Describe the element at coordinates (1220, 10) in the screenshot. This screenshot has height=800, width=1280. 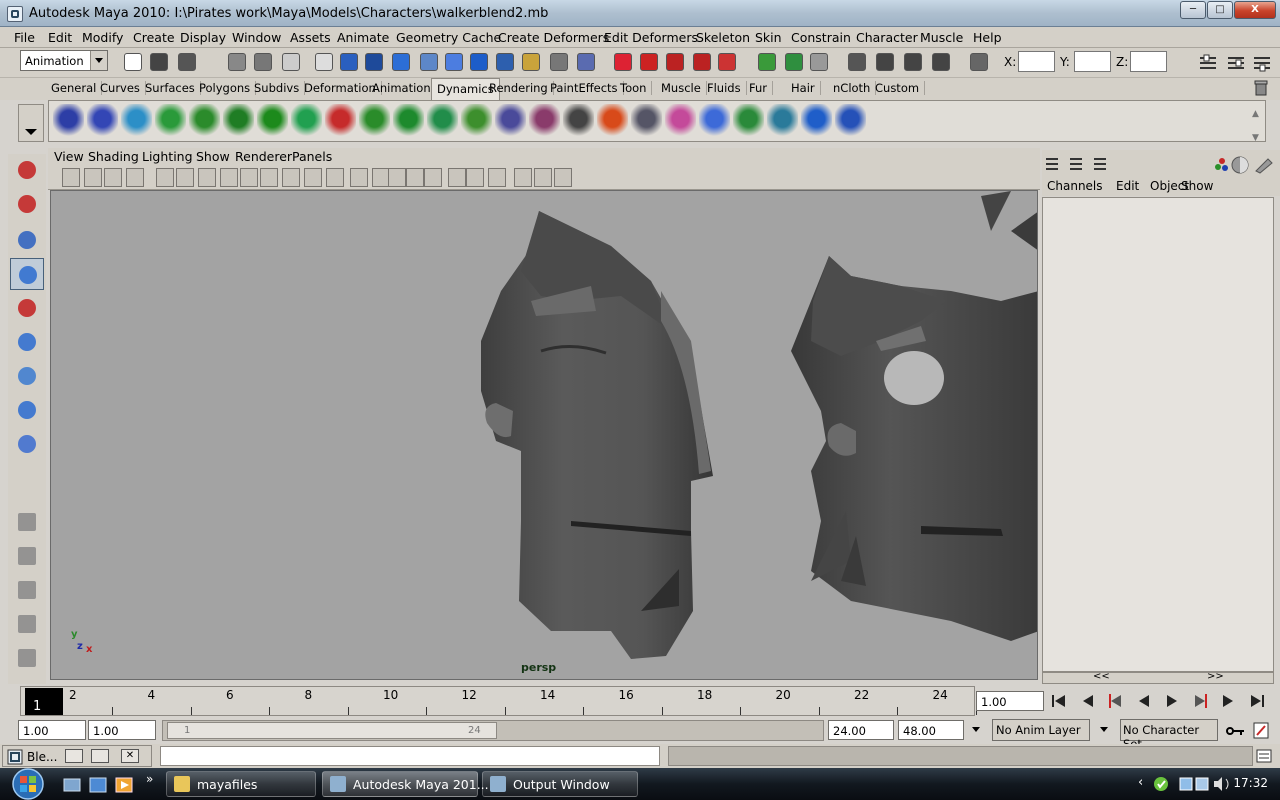
I see `maximize-button: □` at that location.